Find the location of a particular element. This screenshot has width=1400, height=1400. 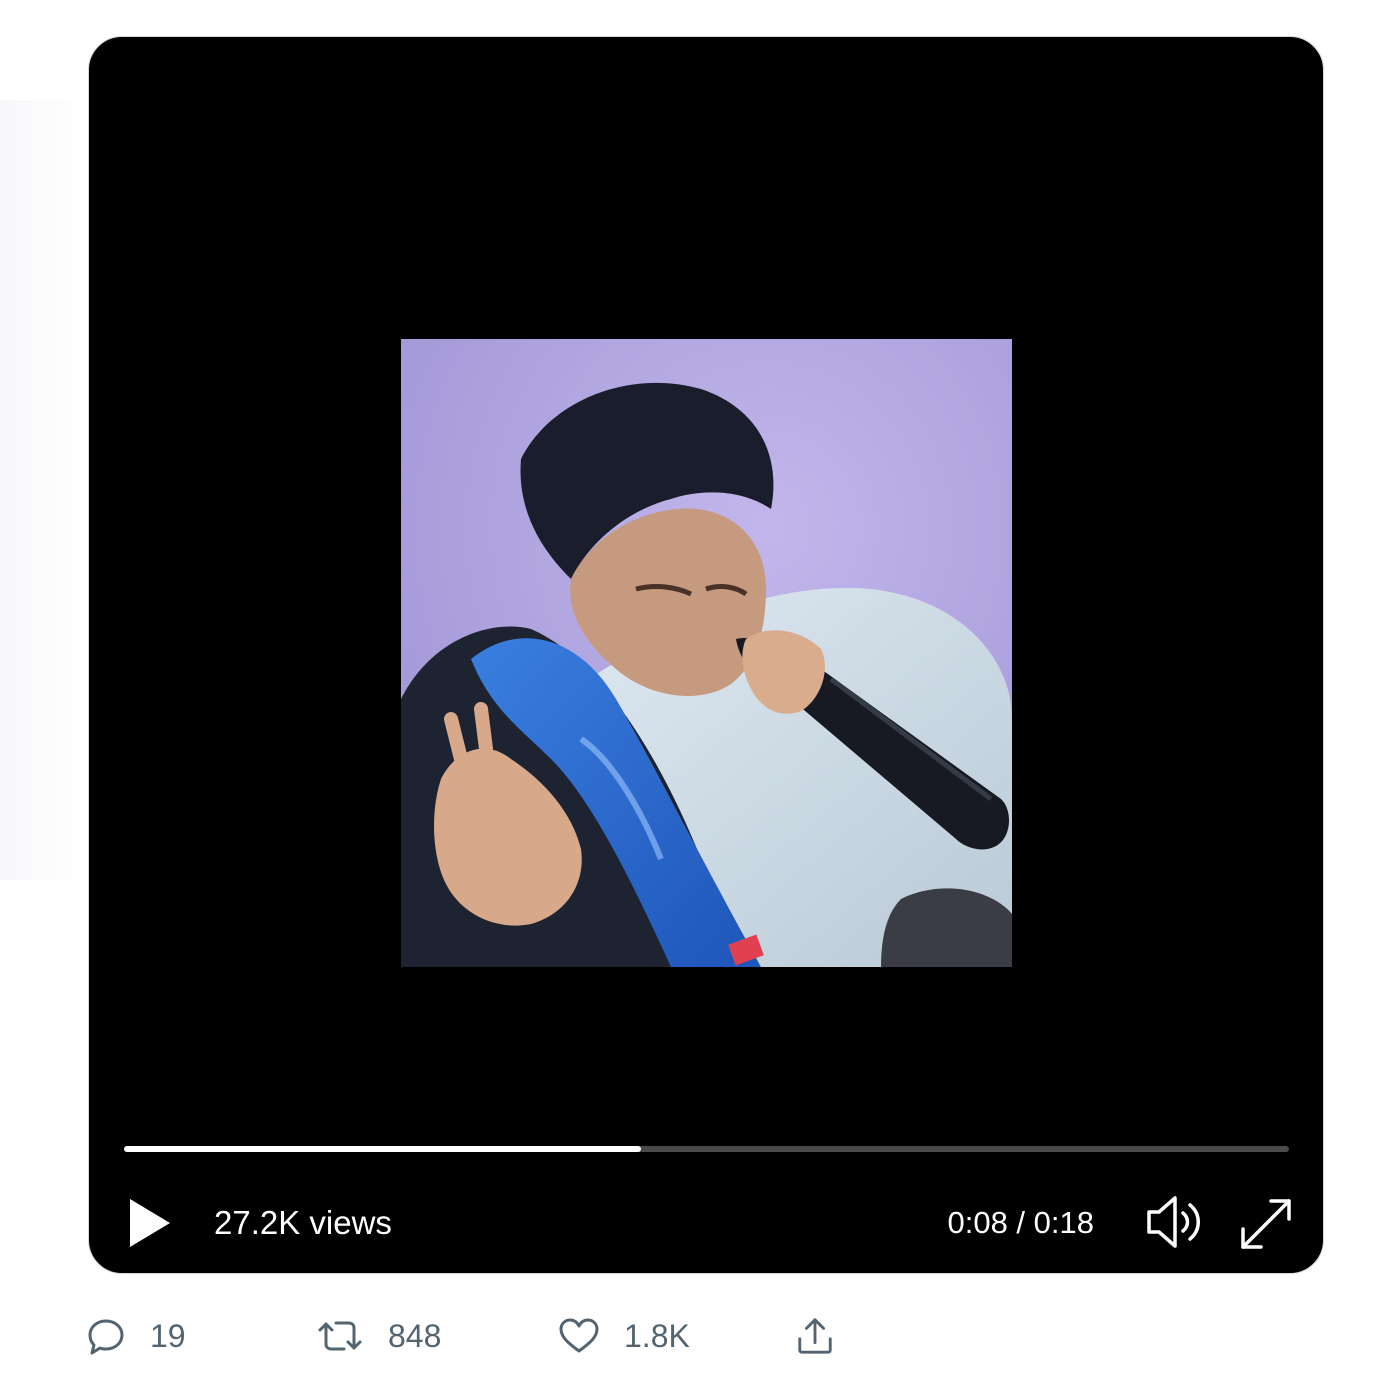

fullscreen-expand-icon is located at coordinates (1266, 1224).